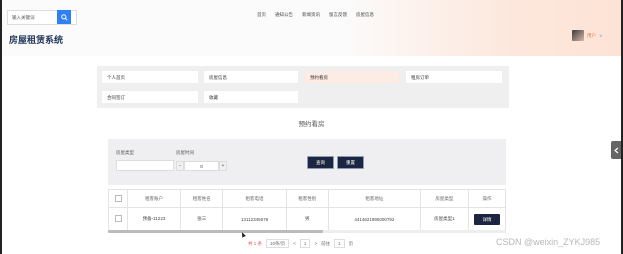  I want to click on user-center-menu: 个人首页 房屋信息 预约看房 租房订单 合同签订 收藏, so click(303, 87).